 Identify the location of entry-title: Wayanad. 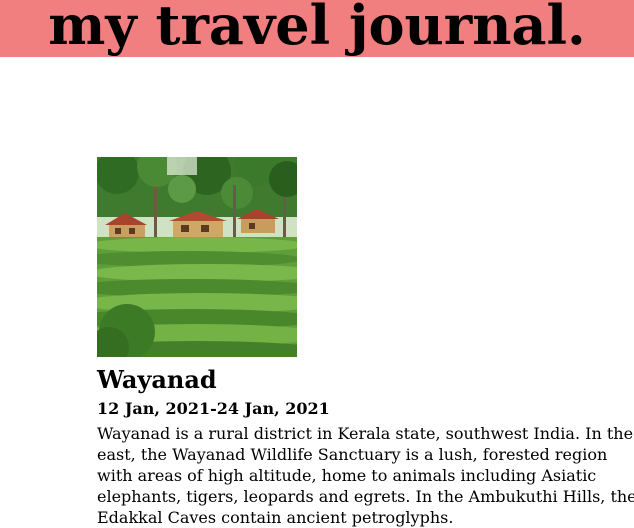
(157, 379).